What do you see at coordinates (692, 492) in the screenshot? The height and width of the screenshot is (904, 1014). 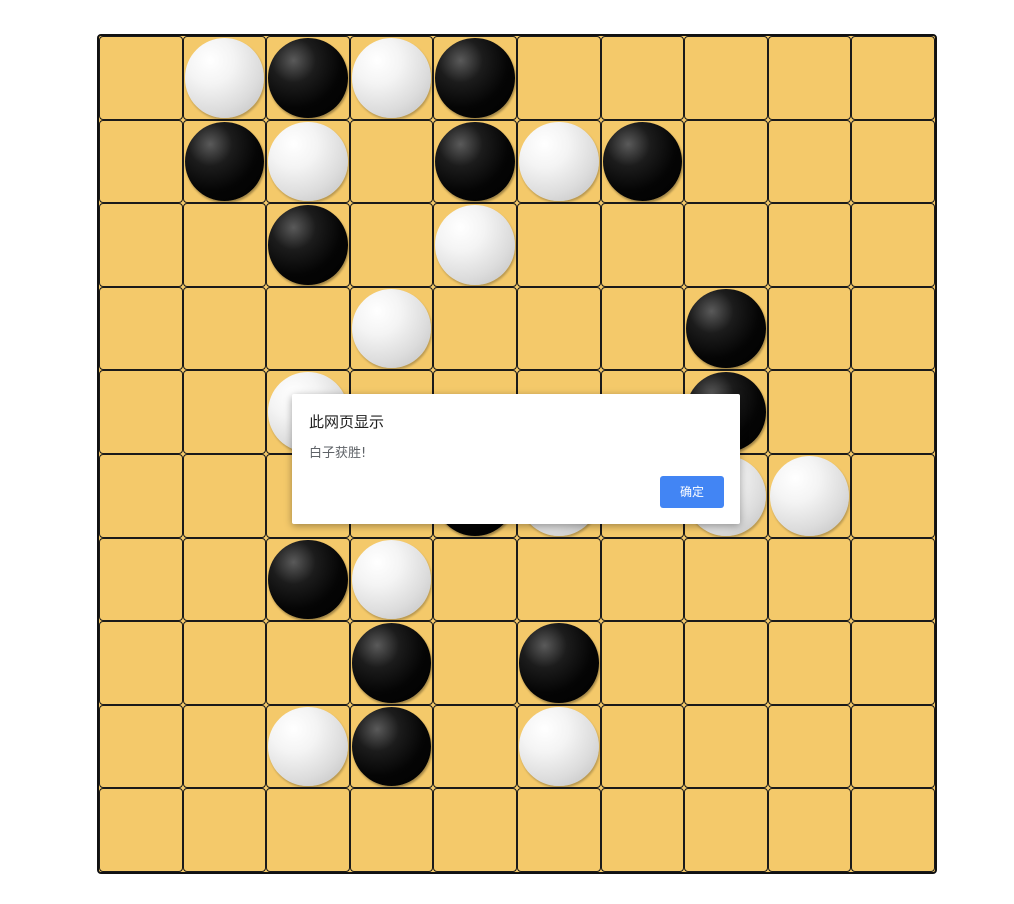 I see `ok-button: 确定` at bounding box center [692, 492].